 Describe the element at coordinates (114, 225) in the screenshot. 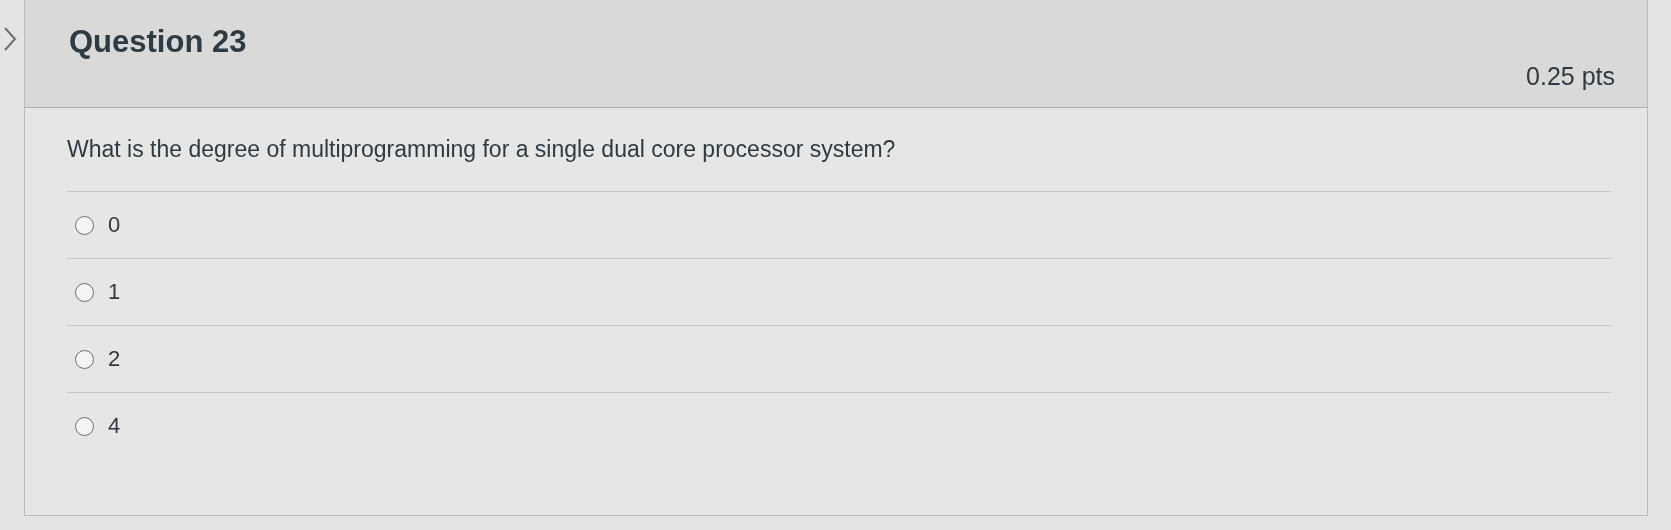

I see `answer-label: 0` at that location.